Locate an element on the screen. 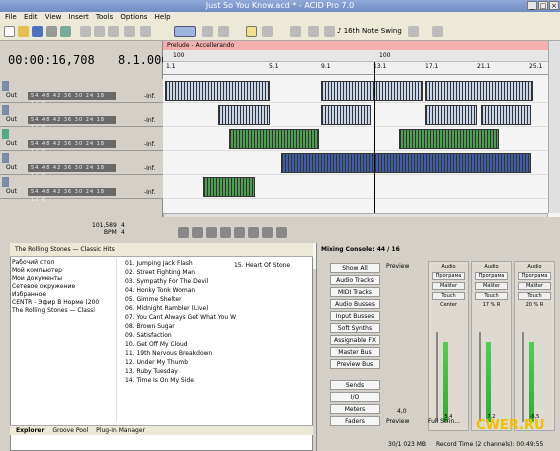 This screenshot has height=451, width=560. file-item: 15. Heart Of Stone is located at coordinates (262, 265).